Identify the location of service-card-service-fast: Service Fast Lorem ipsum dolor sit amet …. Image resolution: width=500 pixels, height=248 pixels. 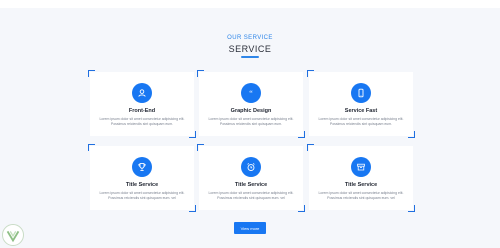
(361, 104).